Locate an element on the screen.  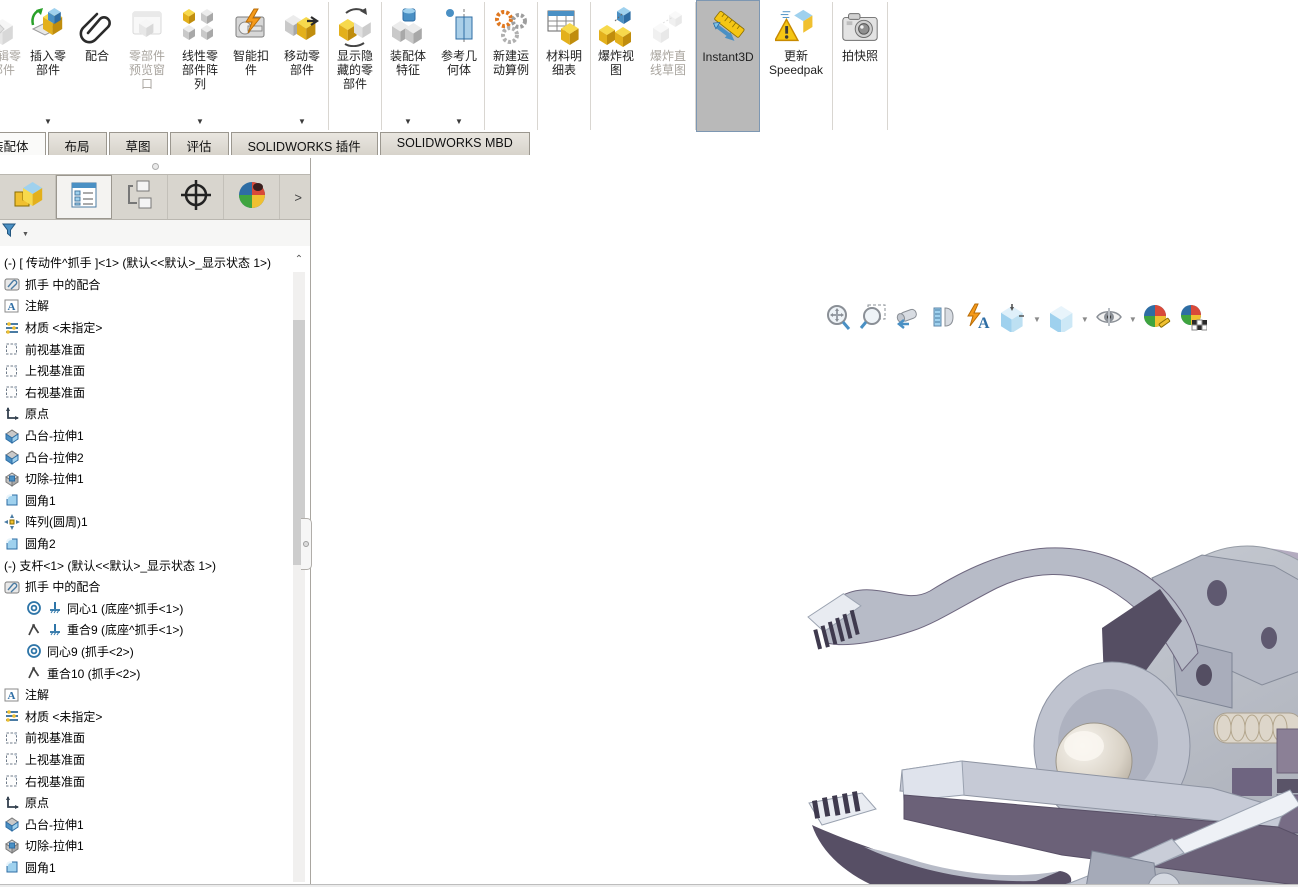
insert-component-button: 插入零 部件 ▼ is located at coordinates (48, 66).